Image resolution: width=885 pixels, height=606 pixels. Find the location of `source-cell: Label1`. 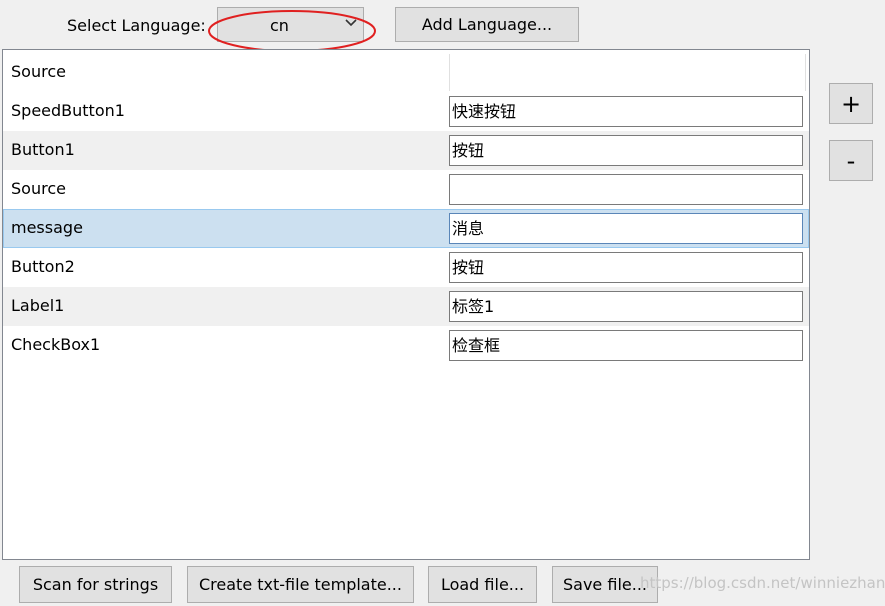

source-cell: Label1 is located at coordinates (38, 305).